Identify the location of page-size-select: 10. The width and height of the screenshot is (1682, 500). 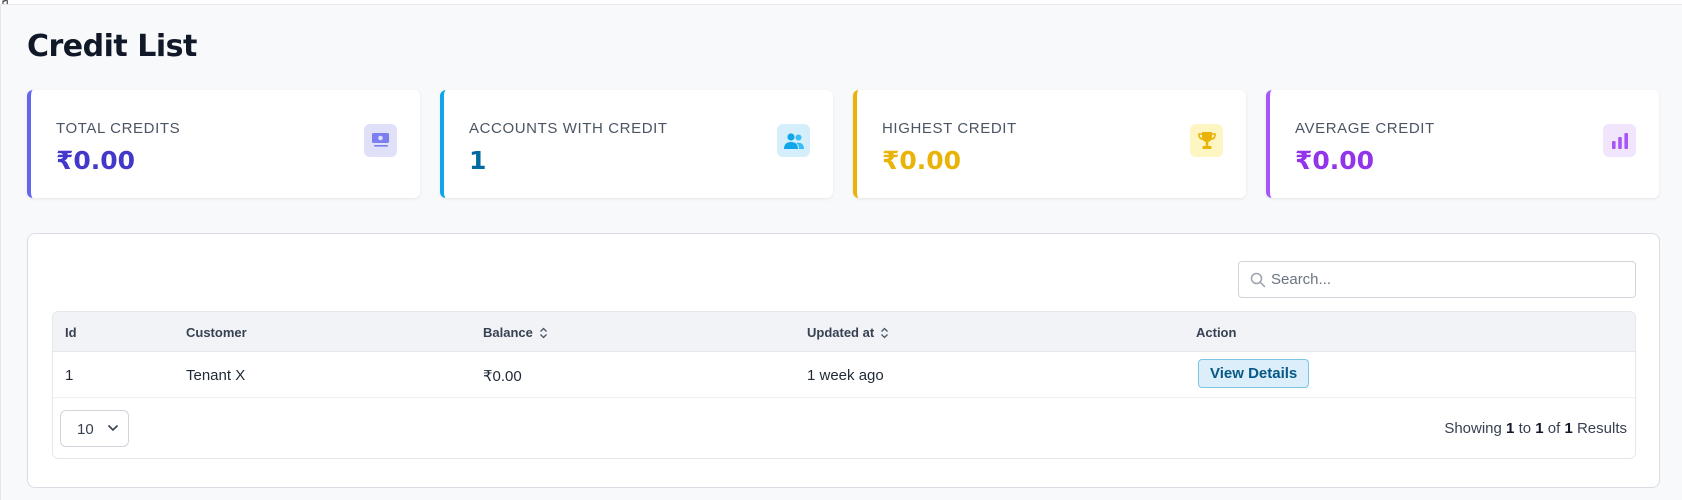
(94, 428).